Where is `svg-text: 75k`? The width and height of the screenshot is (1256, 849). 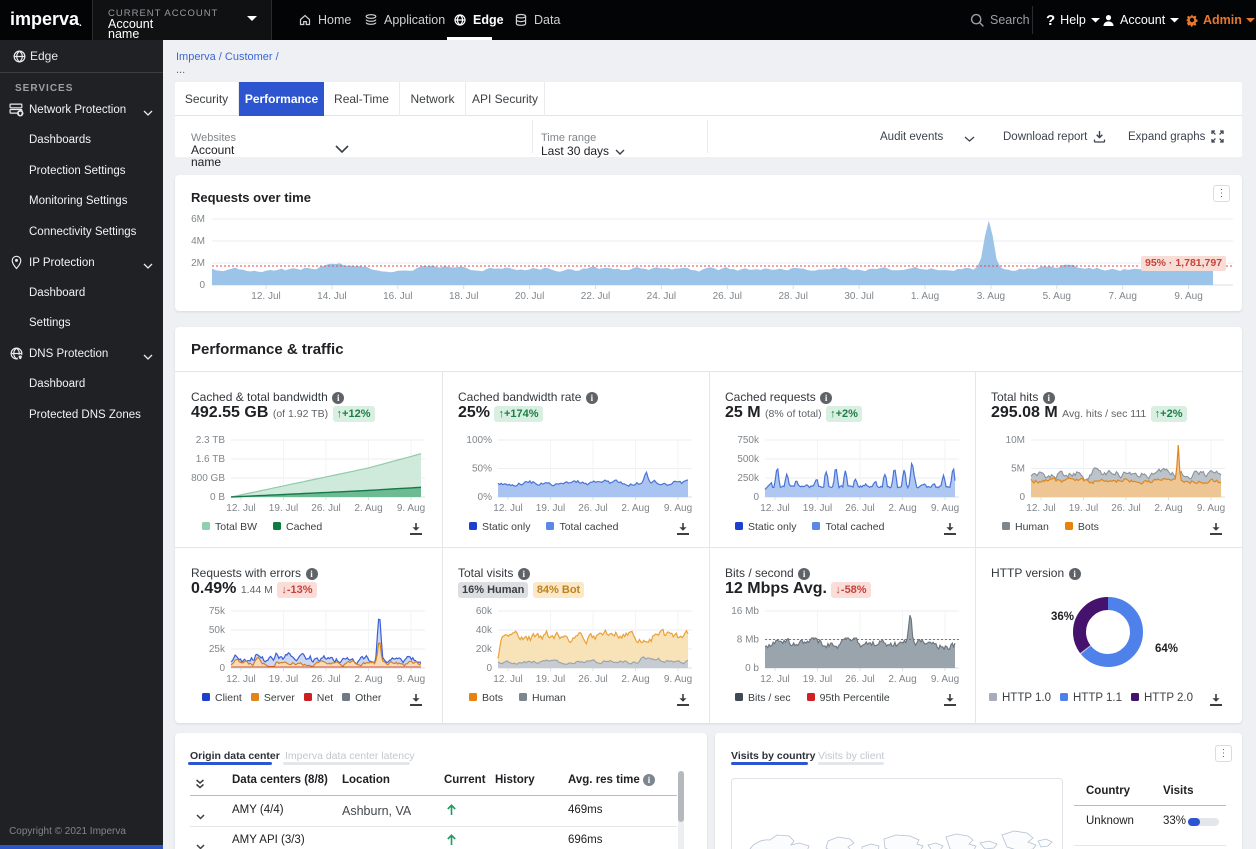 svg-text: 75k is located at coordinates (217, 611).